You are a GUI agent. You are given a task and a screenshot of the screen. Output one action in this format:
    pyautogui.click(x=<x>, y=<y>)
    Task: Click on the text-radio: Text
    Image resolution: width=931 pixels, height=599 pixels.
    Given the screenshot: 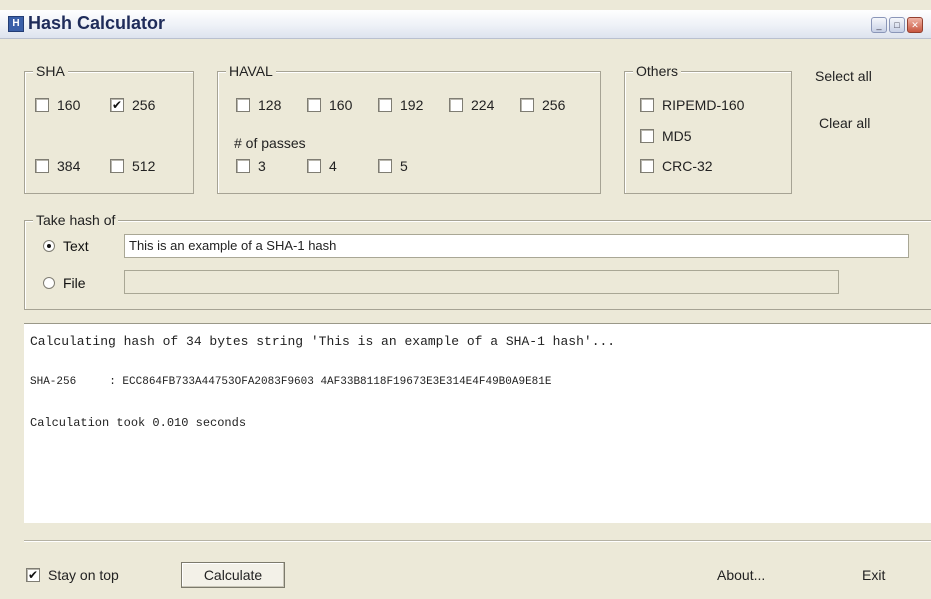 What is the action you would take?
    pyautogui.click(x=66, y=246)
    